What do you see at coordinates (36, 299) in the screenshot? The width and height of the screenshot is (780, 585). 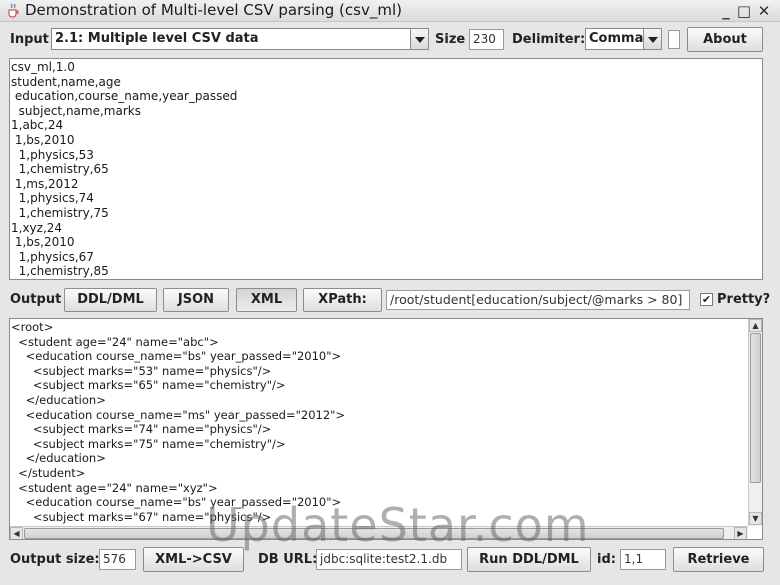 I see `output-label: Output` at bounding box center [36, 299].